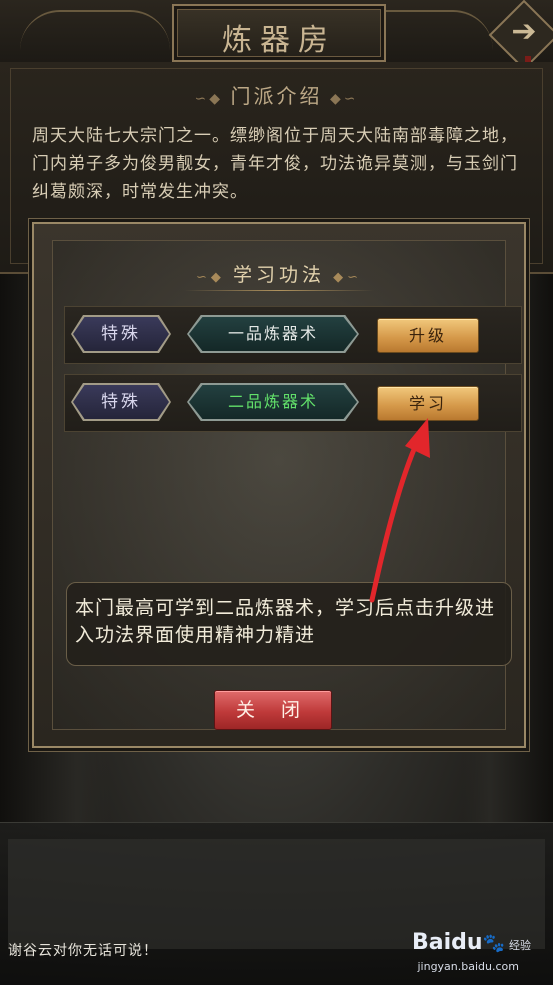 The image size is (553, 985). Describe the element at coordinates (285, 621) in the screenshot. I see `hint-text: 本门最高可学到二品炼器术，学习后点击升级进入功法界面使用精神力精进` at that location.